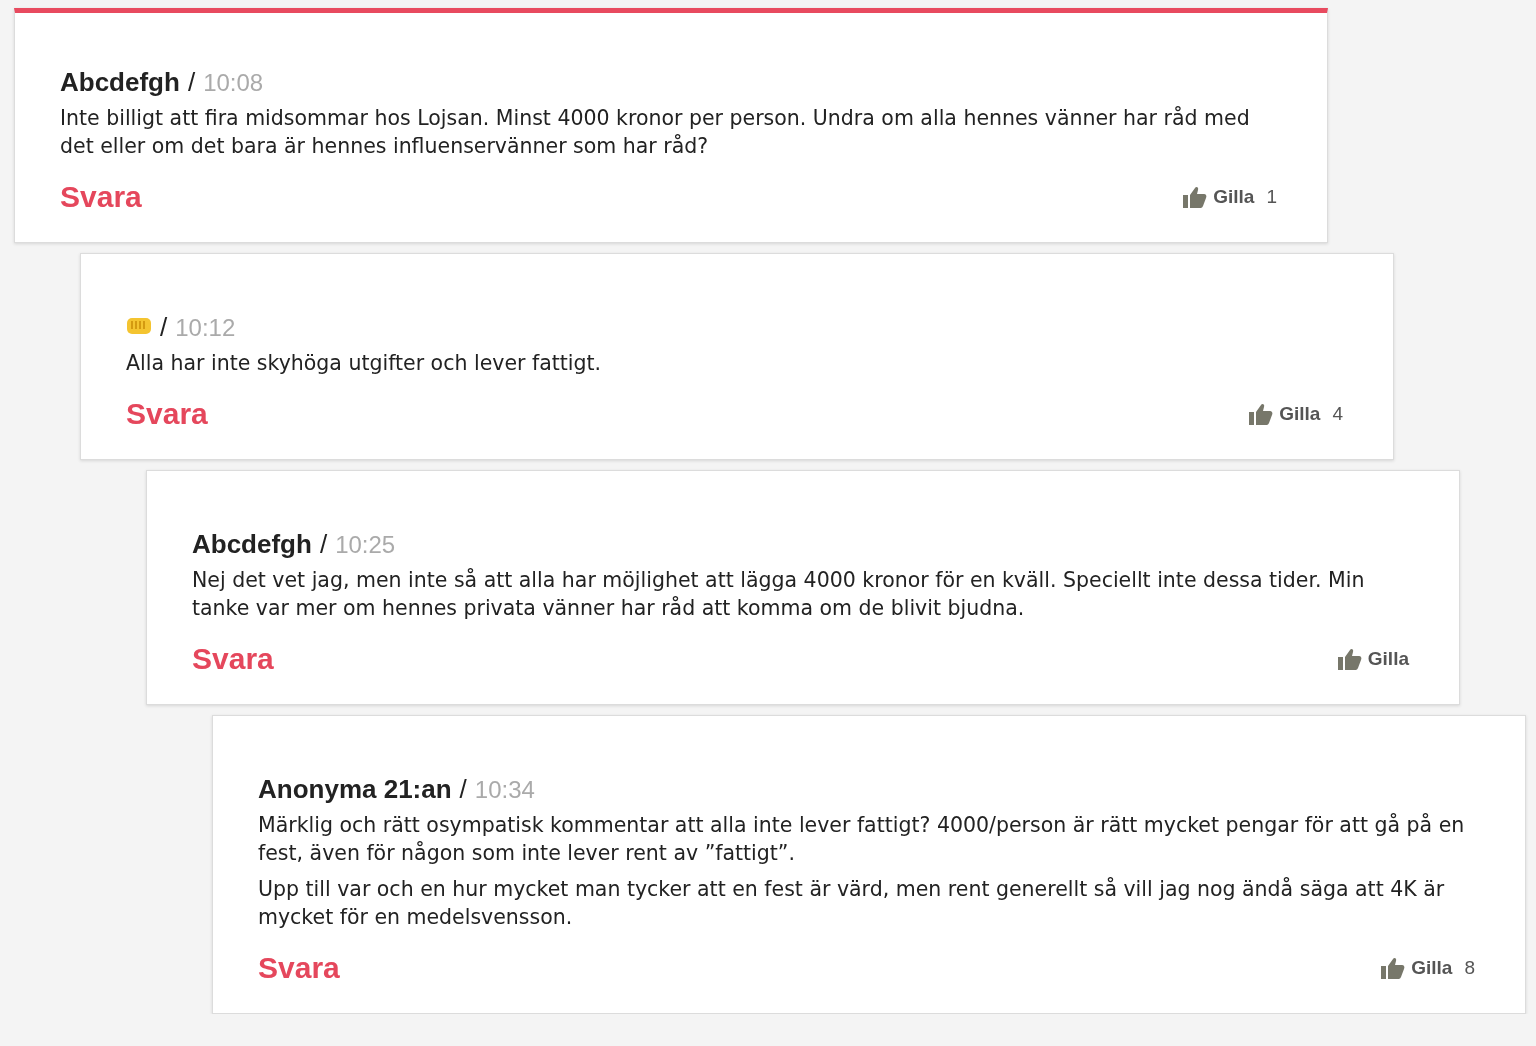 Image resolution: width=1536 pixels, height=1046 pixels. Describe the element at coordinates (862, 839) in the screenshot. I see `comment-text: Märklig och rätt osympatisk kommentar att alla inte lever fattigt? 4000/person är rätt mycket pengar för att gå på en fest, även för någon som inte lever rent av ”fattigt”.` at that location.